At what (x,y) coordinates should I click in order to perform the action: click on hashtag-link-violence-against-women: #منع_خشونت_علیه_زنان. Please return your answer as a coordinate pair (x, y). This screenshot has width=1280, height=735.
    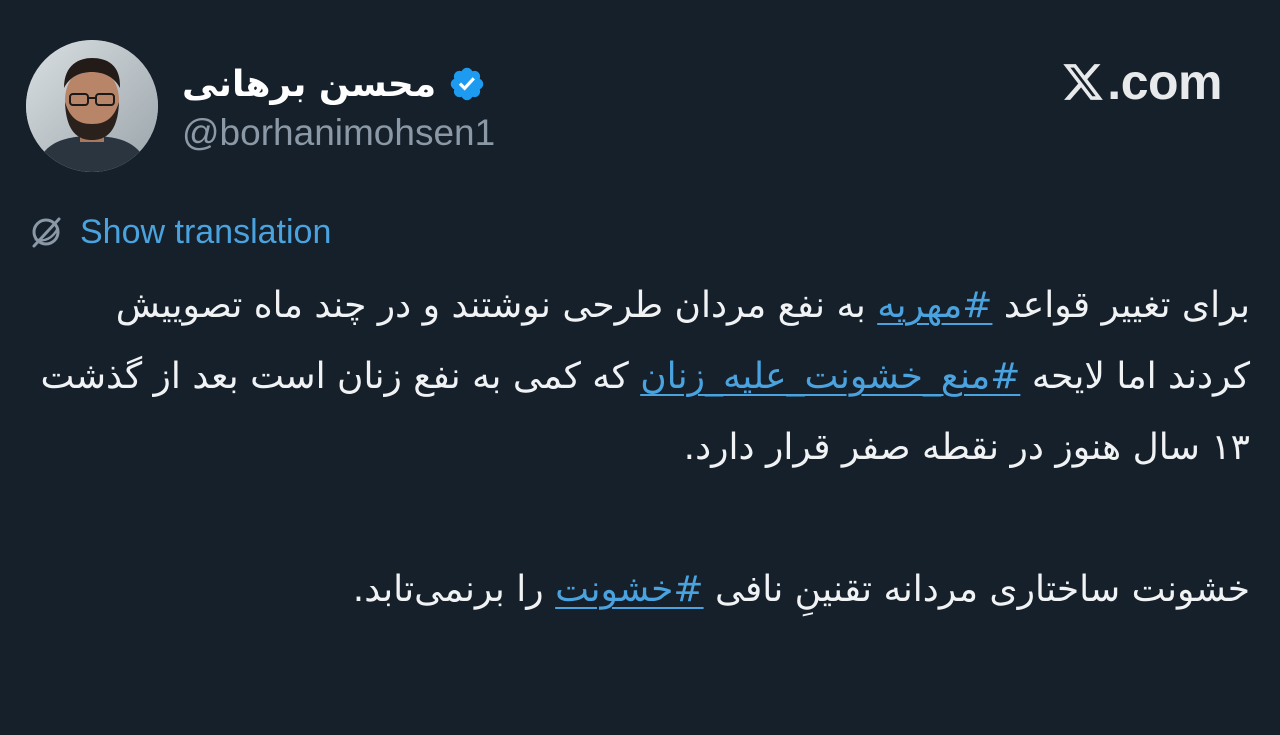
    Looking at the image, I should click on (830, 376).